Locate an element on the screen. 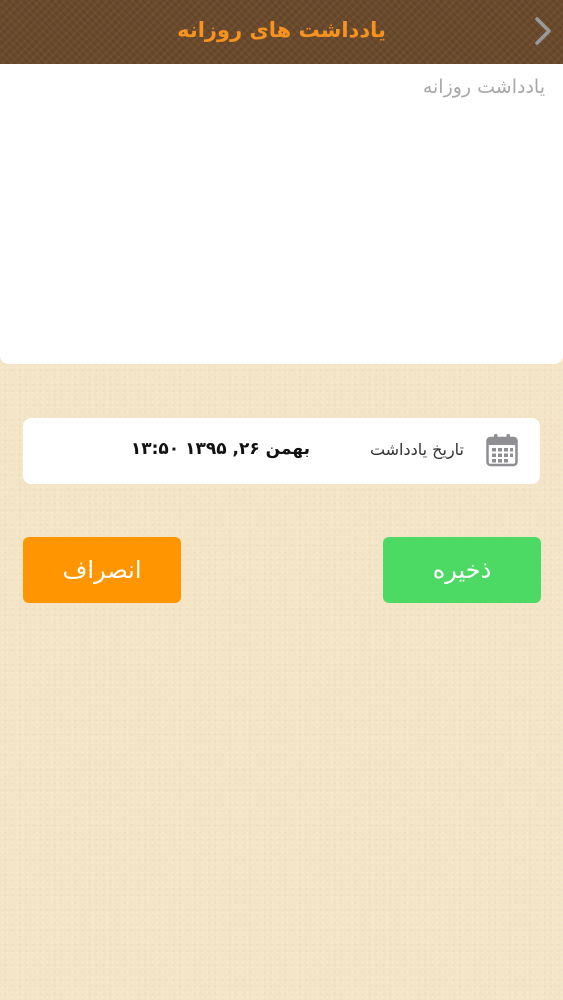  chevron-right-icon is located at coordinates (543, 31).